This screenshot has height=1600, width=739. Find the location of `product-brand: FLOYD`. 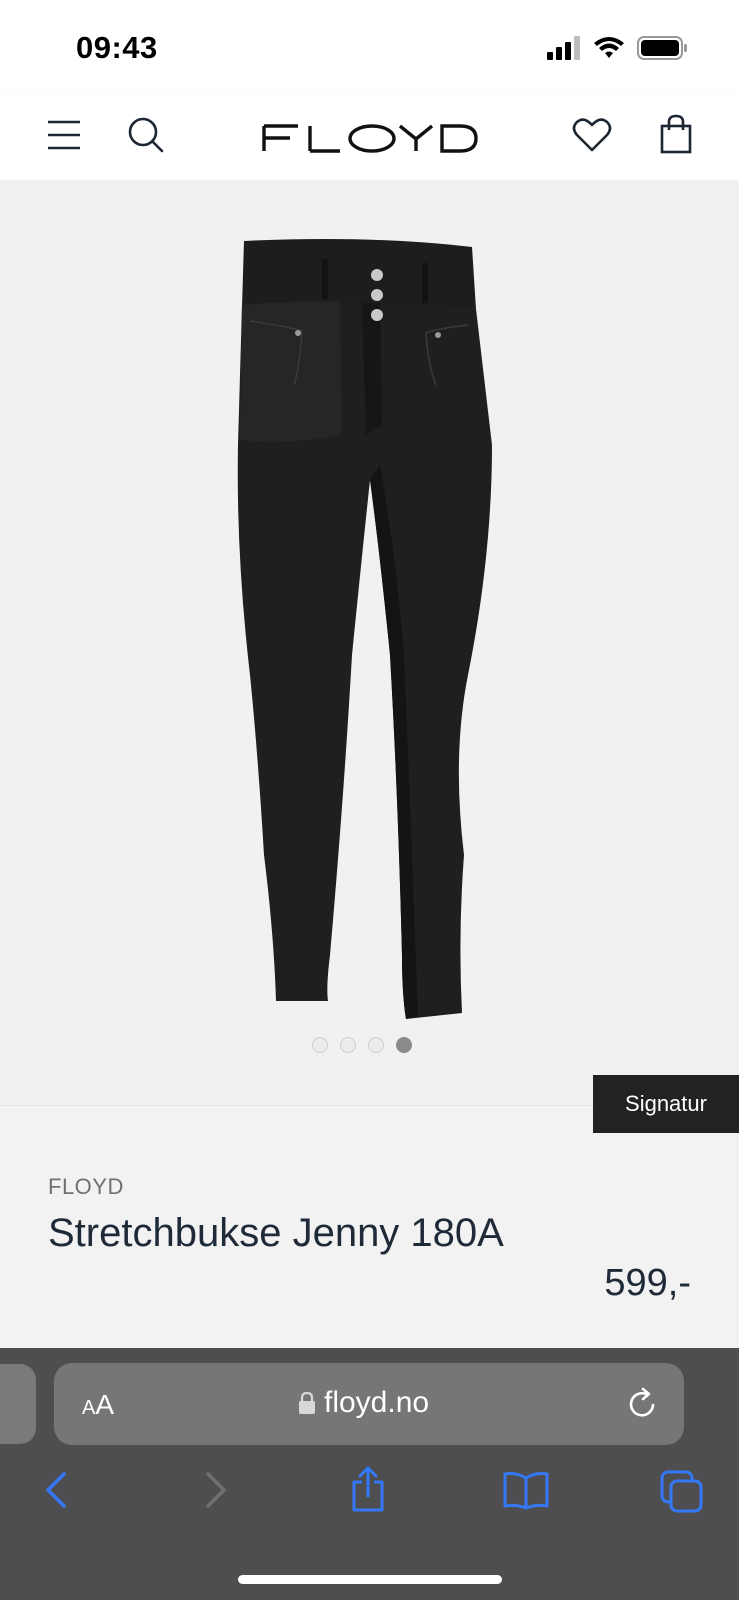

product-brand: FLOYD is located at coordinates (86, 1187).